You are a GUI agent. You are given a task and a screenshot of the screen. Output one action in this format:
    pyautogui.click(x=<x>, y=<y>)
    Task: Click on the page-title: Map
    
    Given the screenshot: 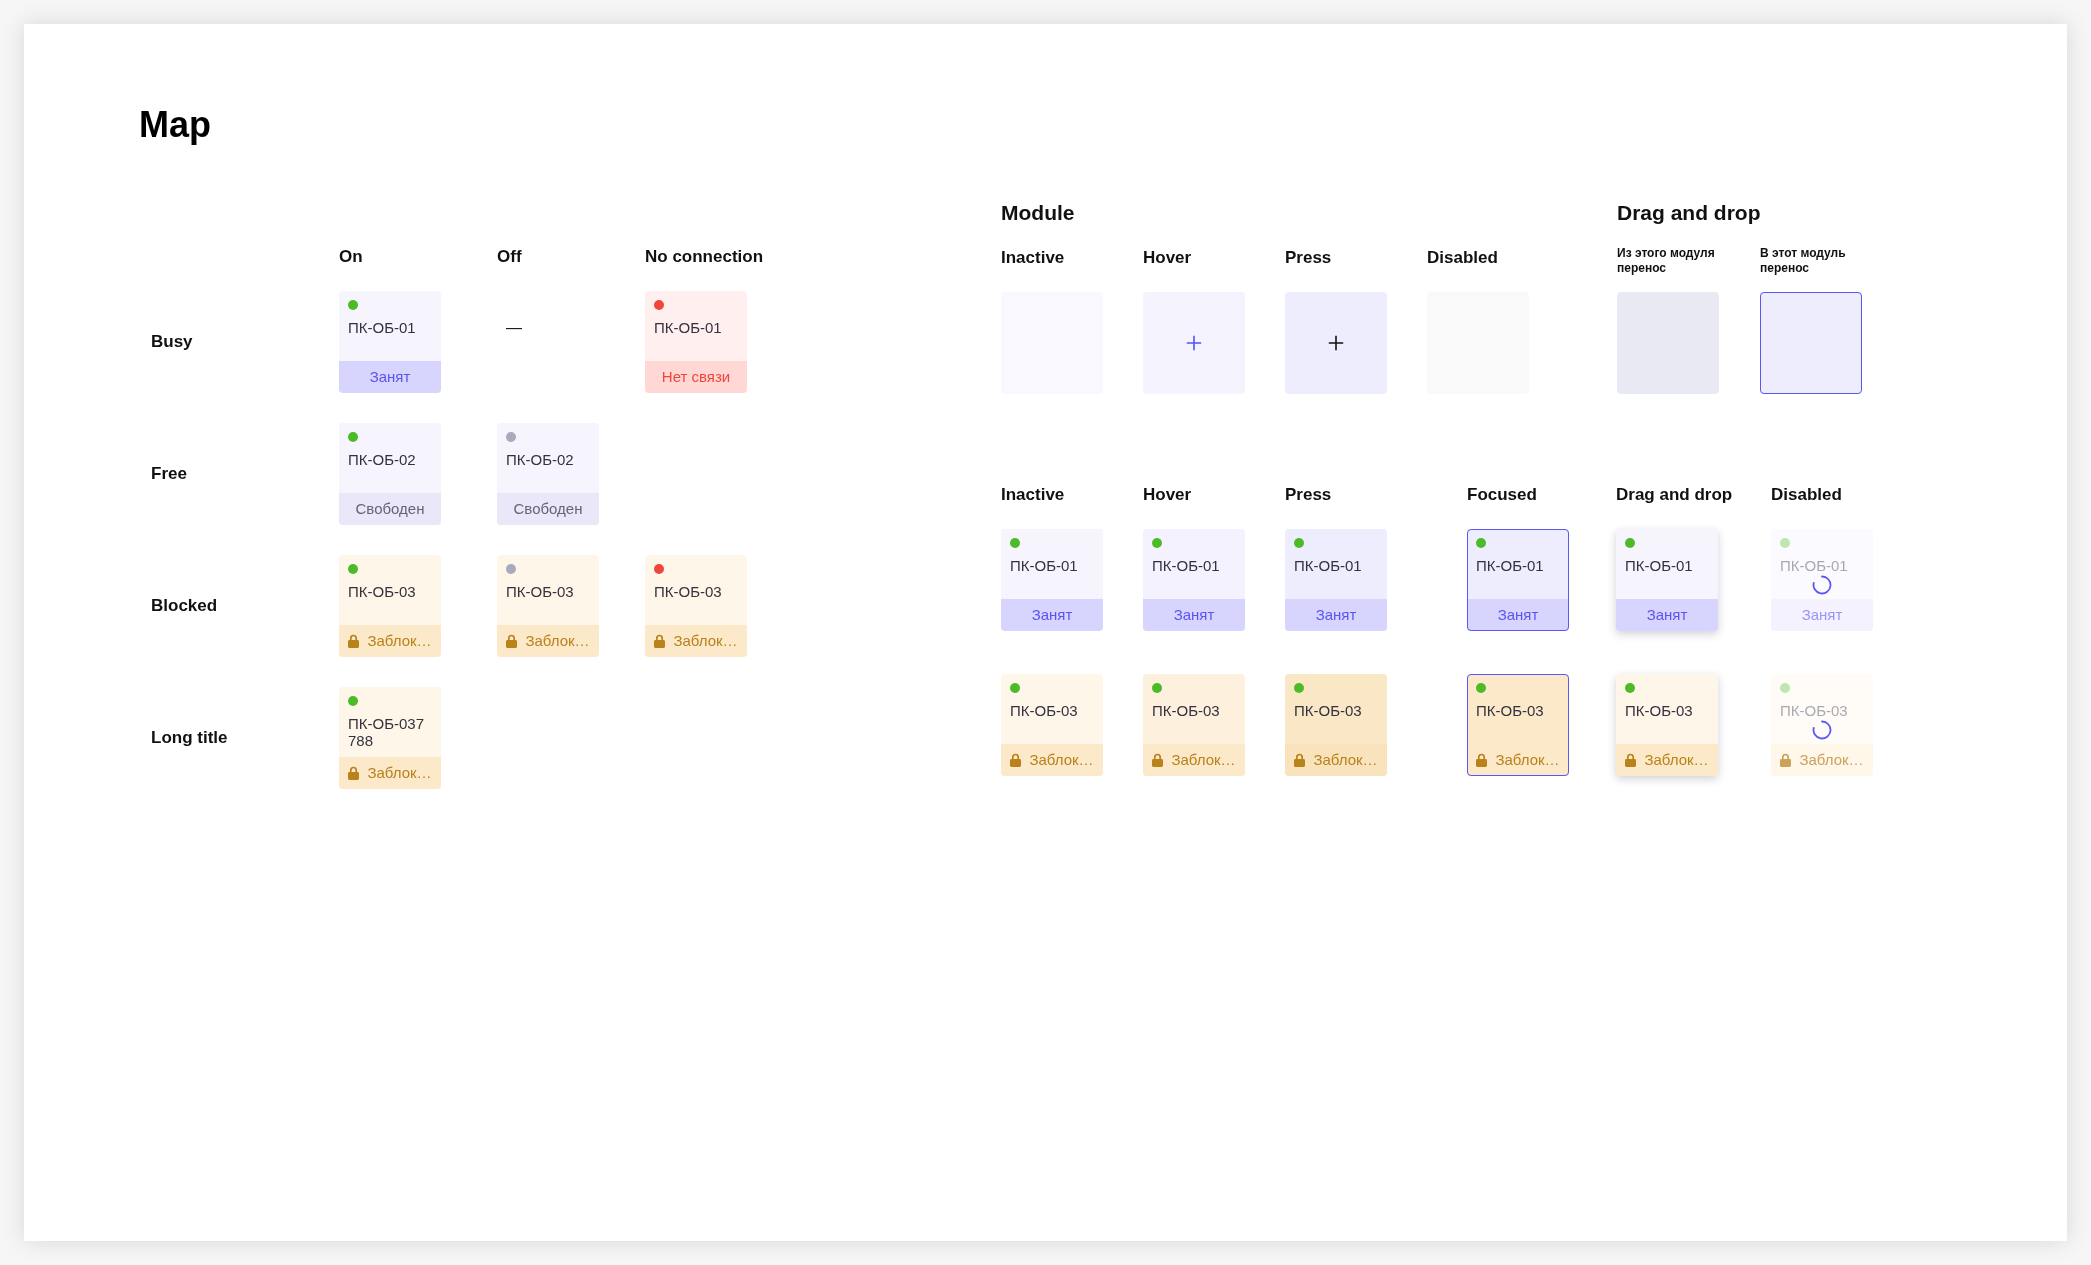 What is the action you would take?
    pyautogui.click(x=175, y=125)
    